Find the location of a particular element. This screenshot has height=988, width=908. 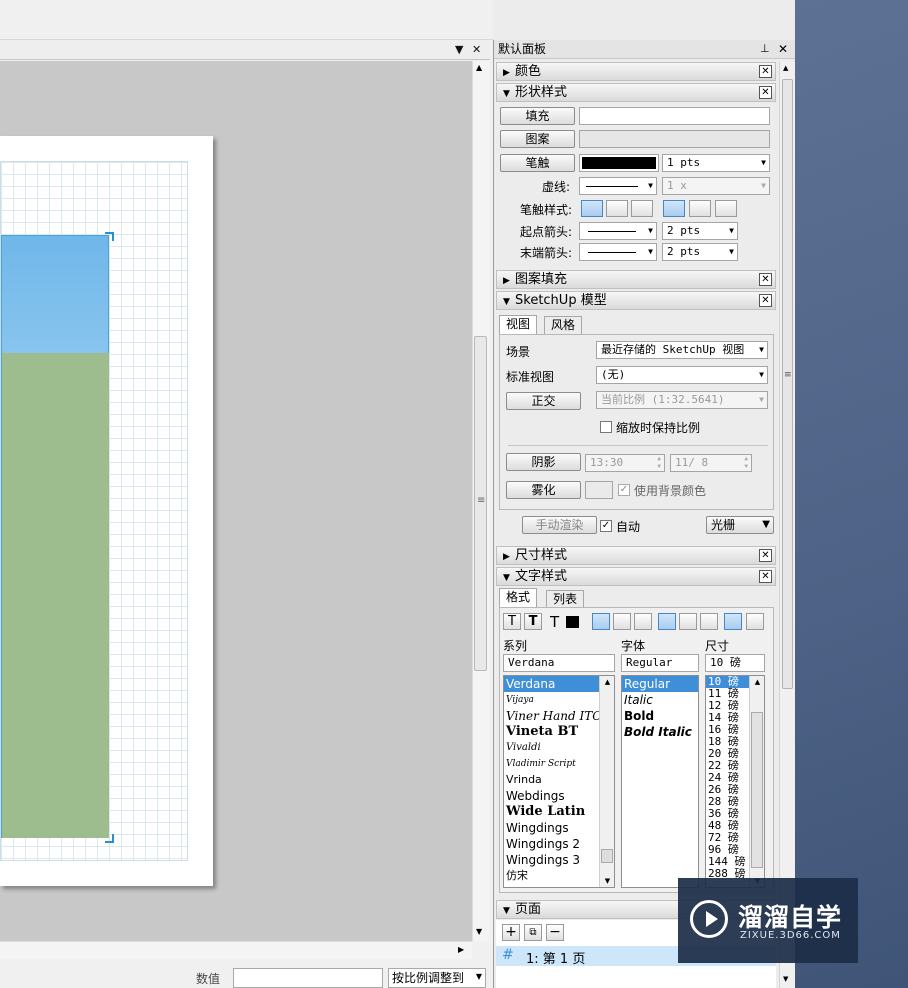

section-color-header: ▶ 颜色 ✕ is located at coordinates (636, 71).